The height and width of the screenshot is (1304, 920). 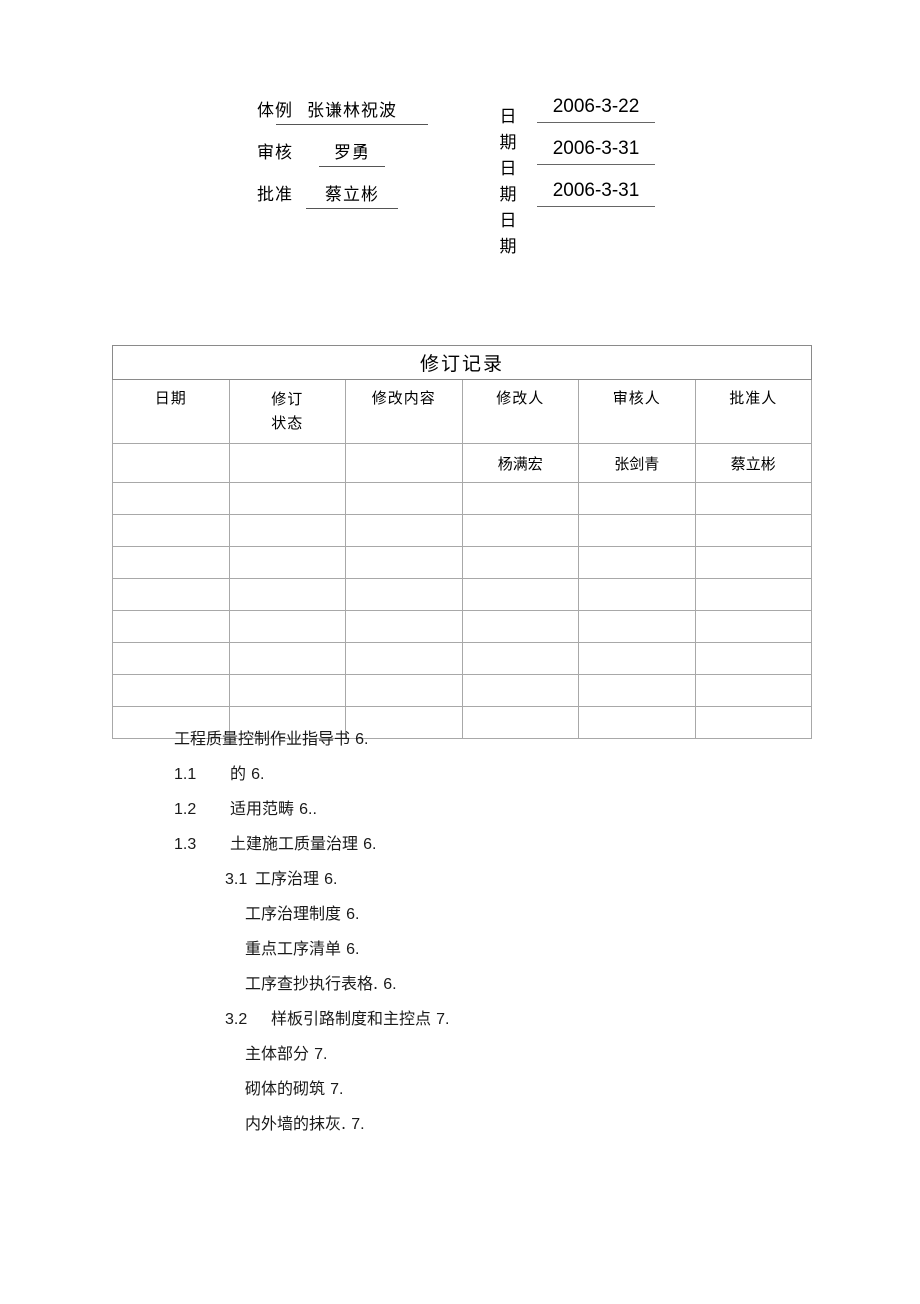 I want to click on cell-reviewer: 张剑青, so click(x=637, y=463).